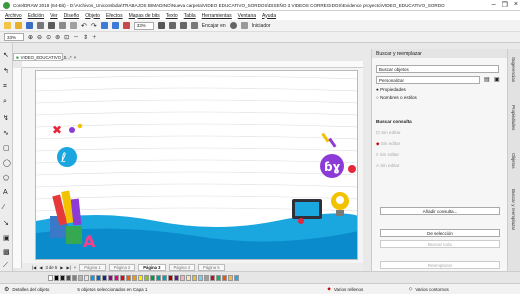 This screenshot has width=520, height=294. I want to click on zoom-selected-icon: ⊙, so click(48, 37).